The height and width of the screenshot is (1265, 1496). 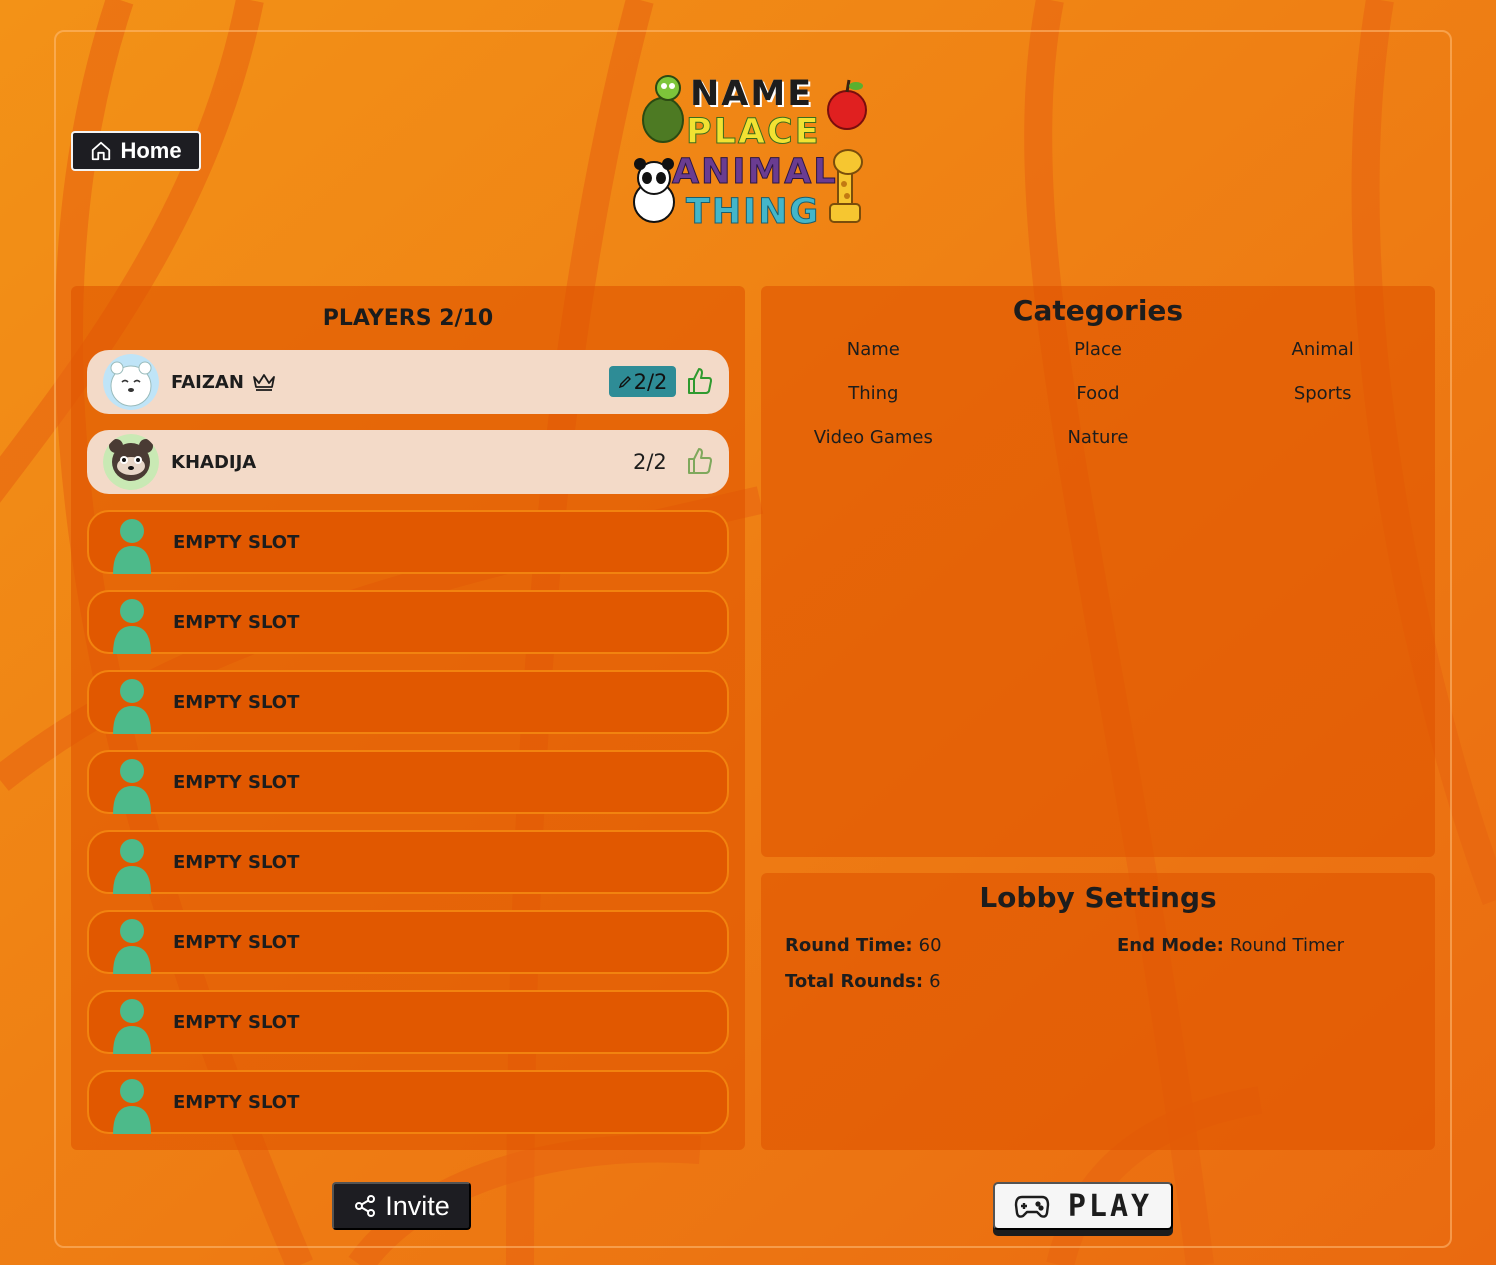 What do you see at coordinates (151, 150) in the screenshot?
I see `home-label: Home` at bounding box center [151, 150].